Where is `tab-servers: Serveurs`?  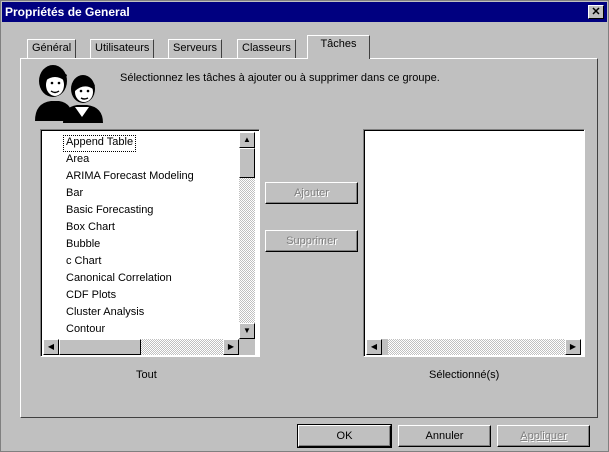 tab-servers: Serveurs is located at coordinates (195, 48).